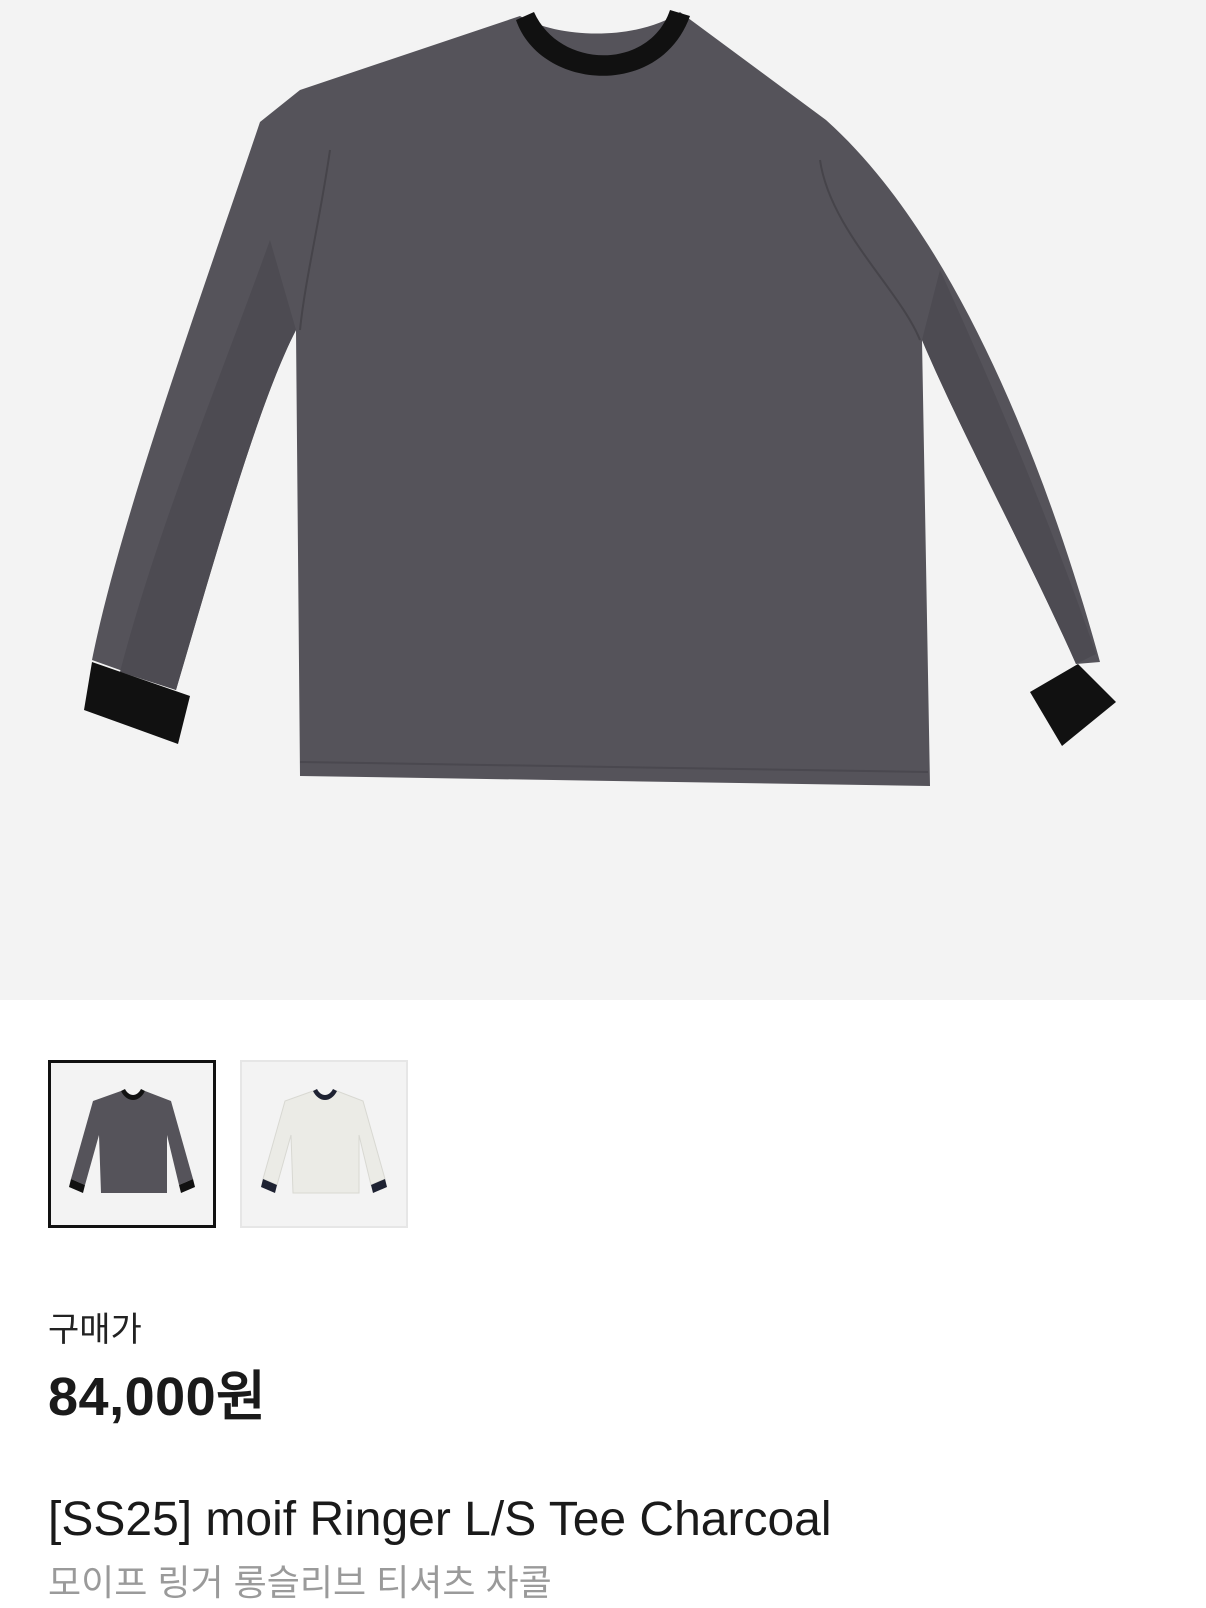 Image resolution: width=1206 pixels, height=1608 pixels. Describe the element at coordinates (157, 1397) in the screenshot. I see `price-value: 84,000원` at that location.